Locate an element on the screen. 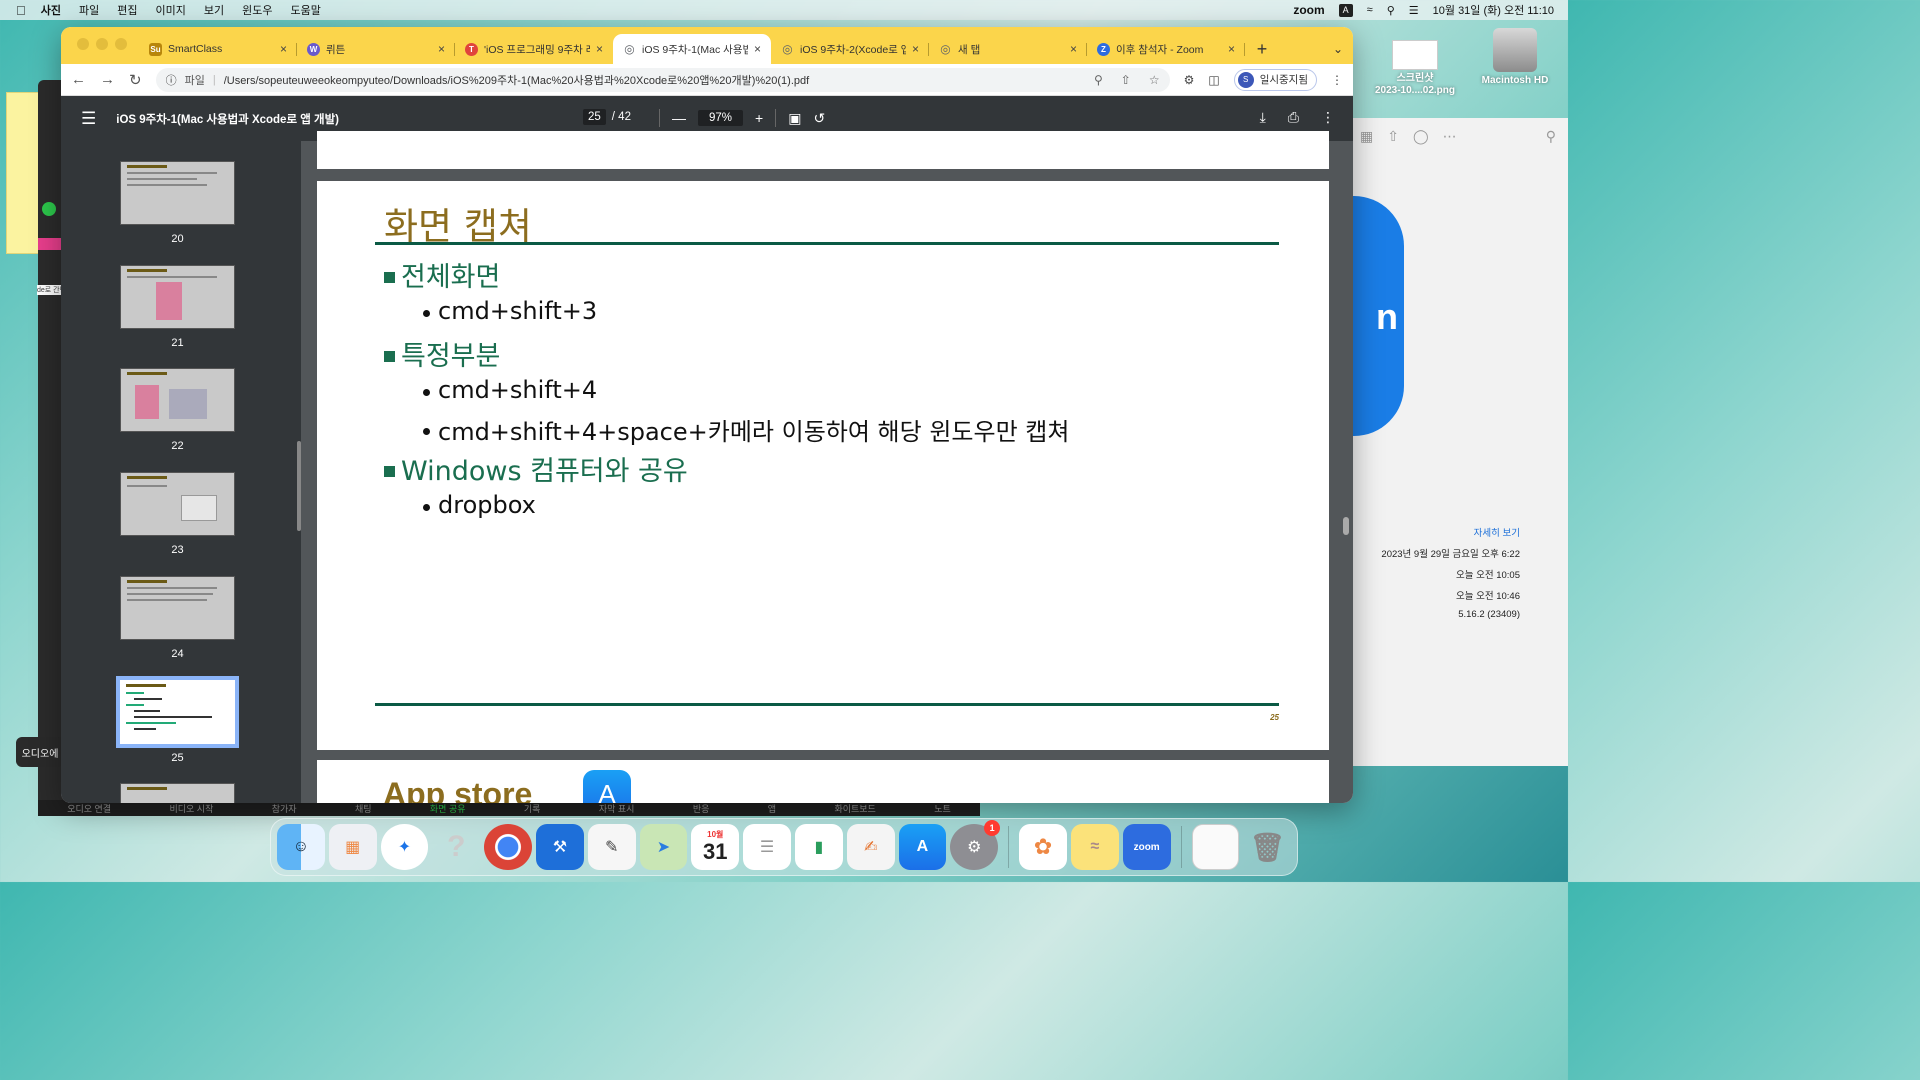 This screenshot has height=1080, width=1920. back-button: ← is located at coordinates (78, 79).